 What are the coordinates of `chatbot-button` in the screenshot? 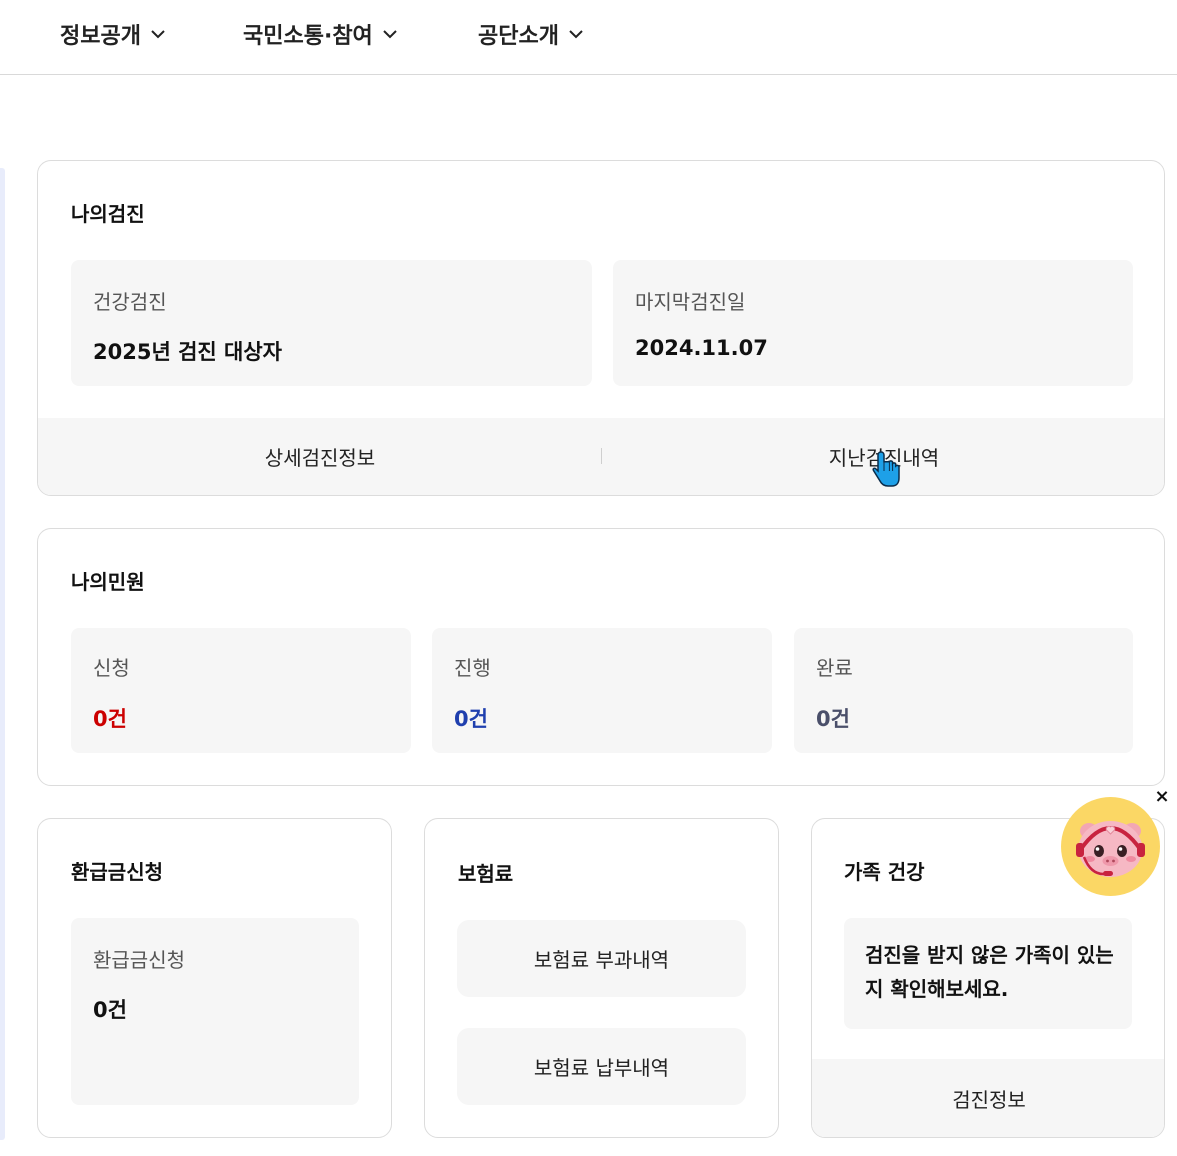 It's located at (1110, 846).